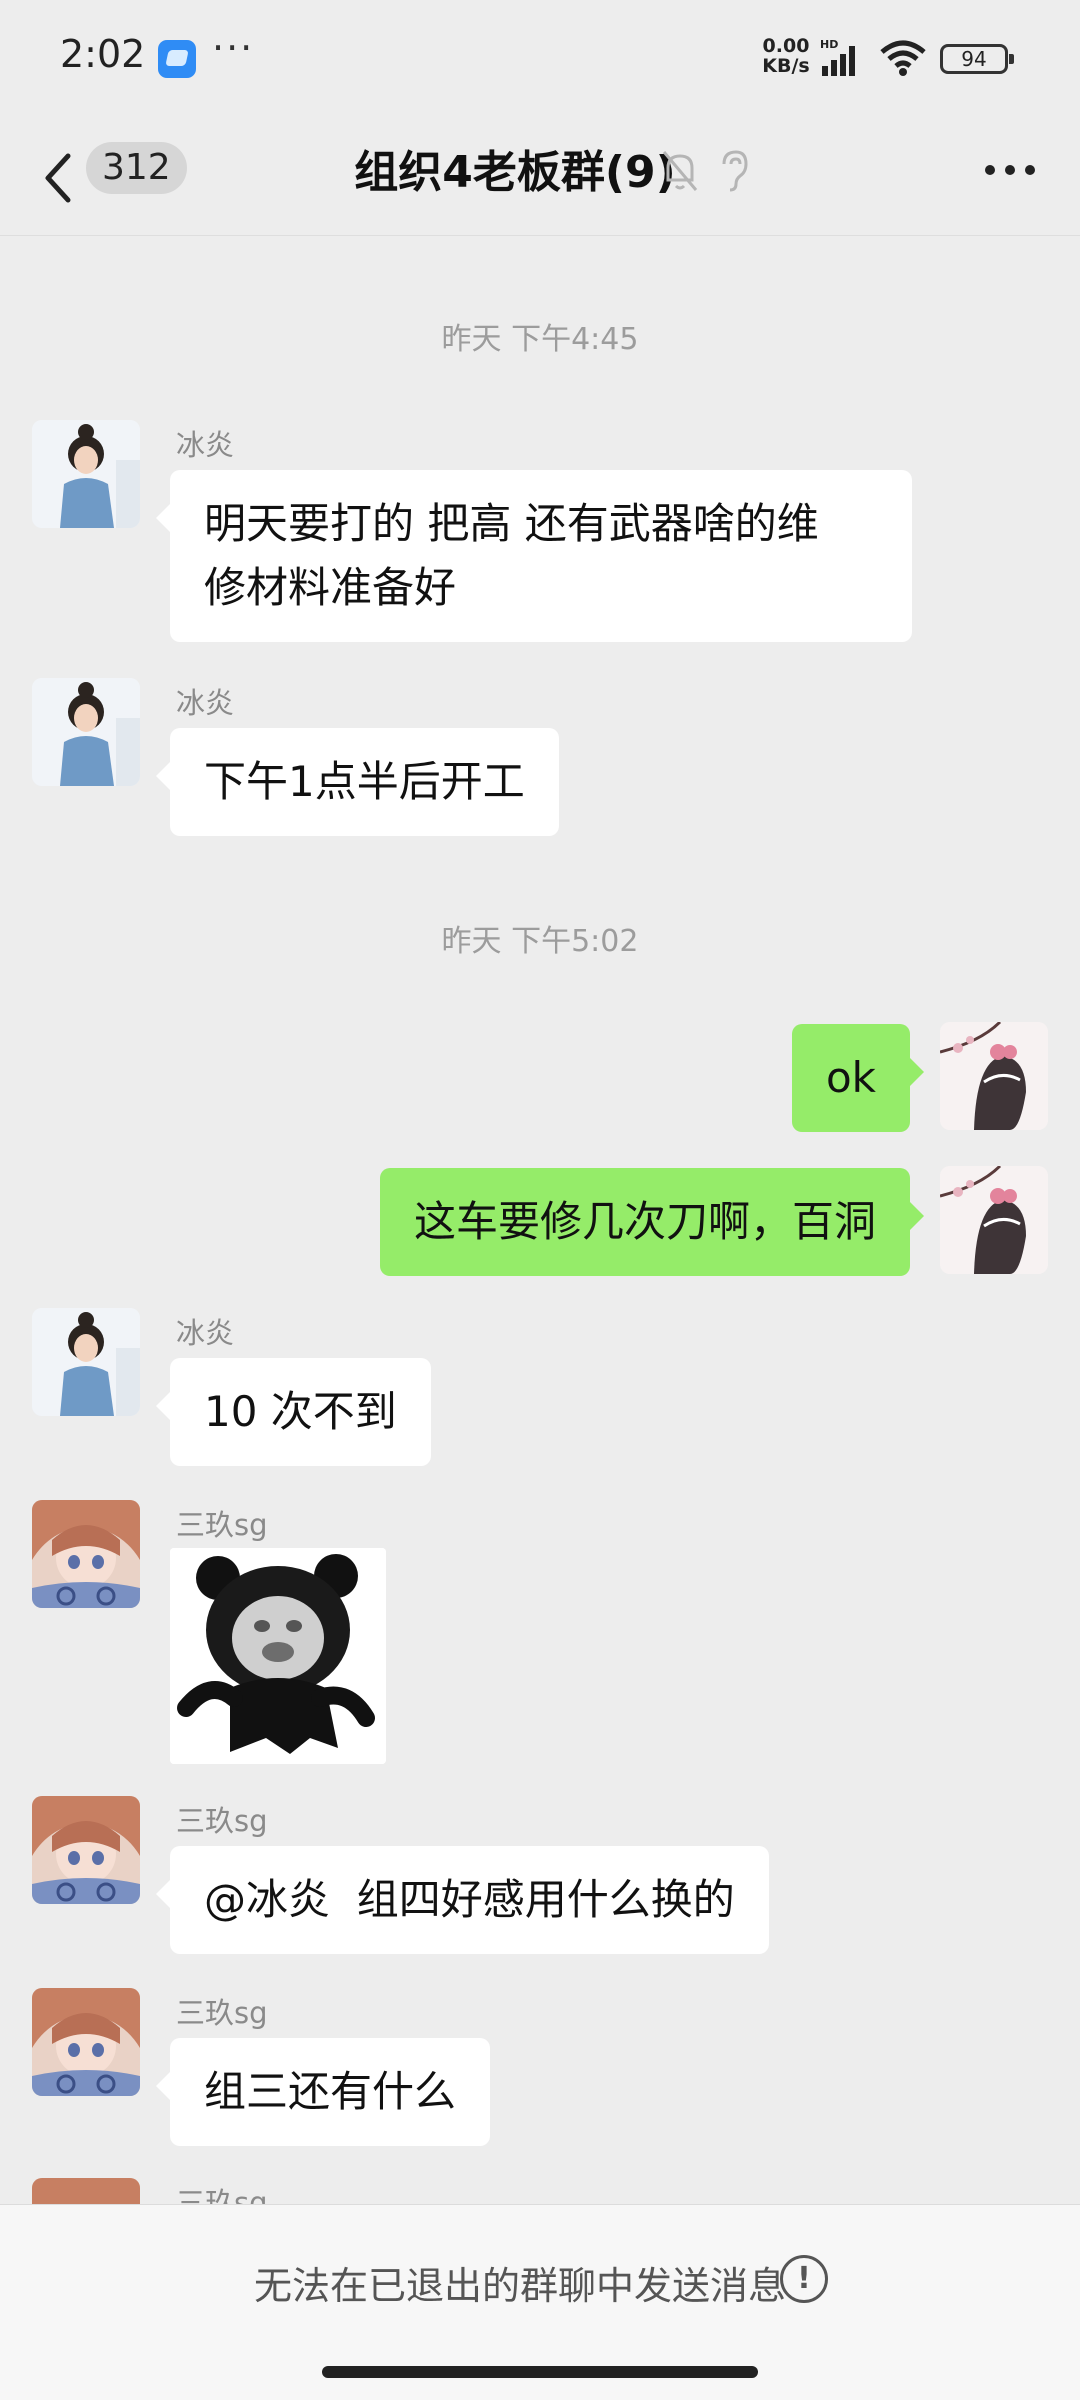  I want to click on input-disabled-bar: 无法在已退出的群聊中发送消息 !, so click(540, 2281).